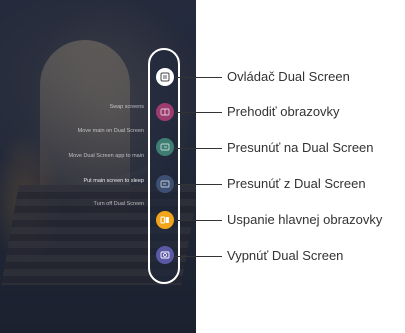 This screenshot has width=405, height=333. I want to click on move-to-dual-screen-icon, so click(165, 147).